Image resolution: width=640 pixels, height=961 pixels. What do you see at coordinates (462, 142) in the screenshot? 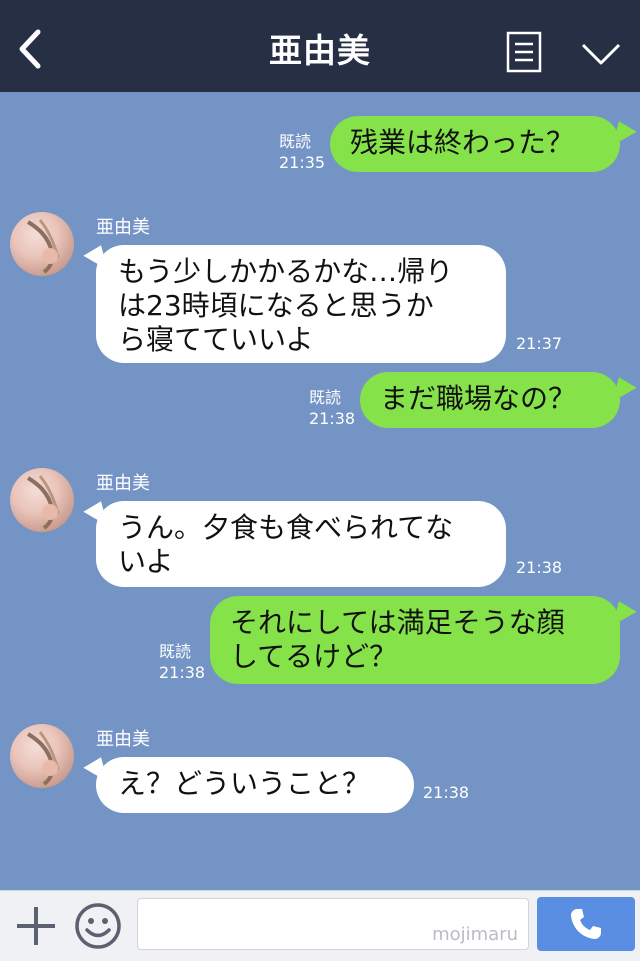
I see `message-text: 残業は終わった？` at bounding box center [462, 142].